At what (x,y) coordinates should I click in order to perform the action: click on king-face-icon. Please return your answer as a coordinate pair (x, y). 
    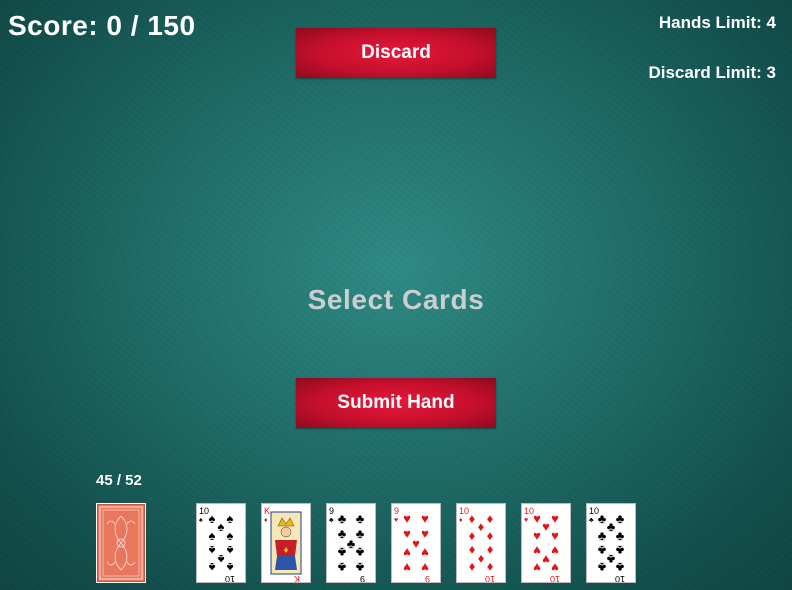
    Looking at the image, I should click on (286, 532).